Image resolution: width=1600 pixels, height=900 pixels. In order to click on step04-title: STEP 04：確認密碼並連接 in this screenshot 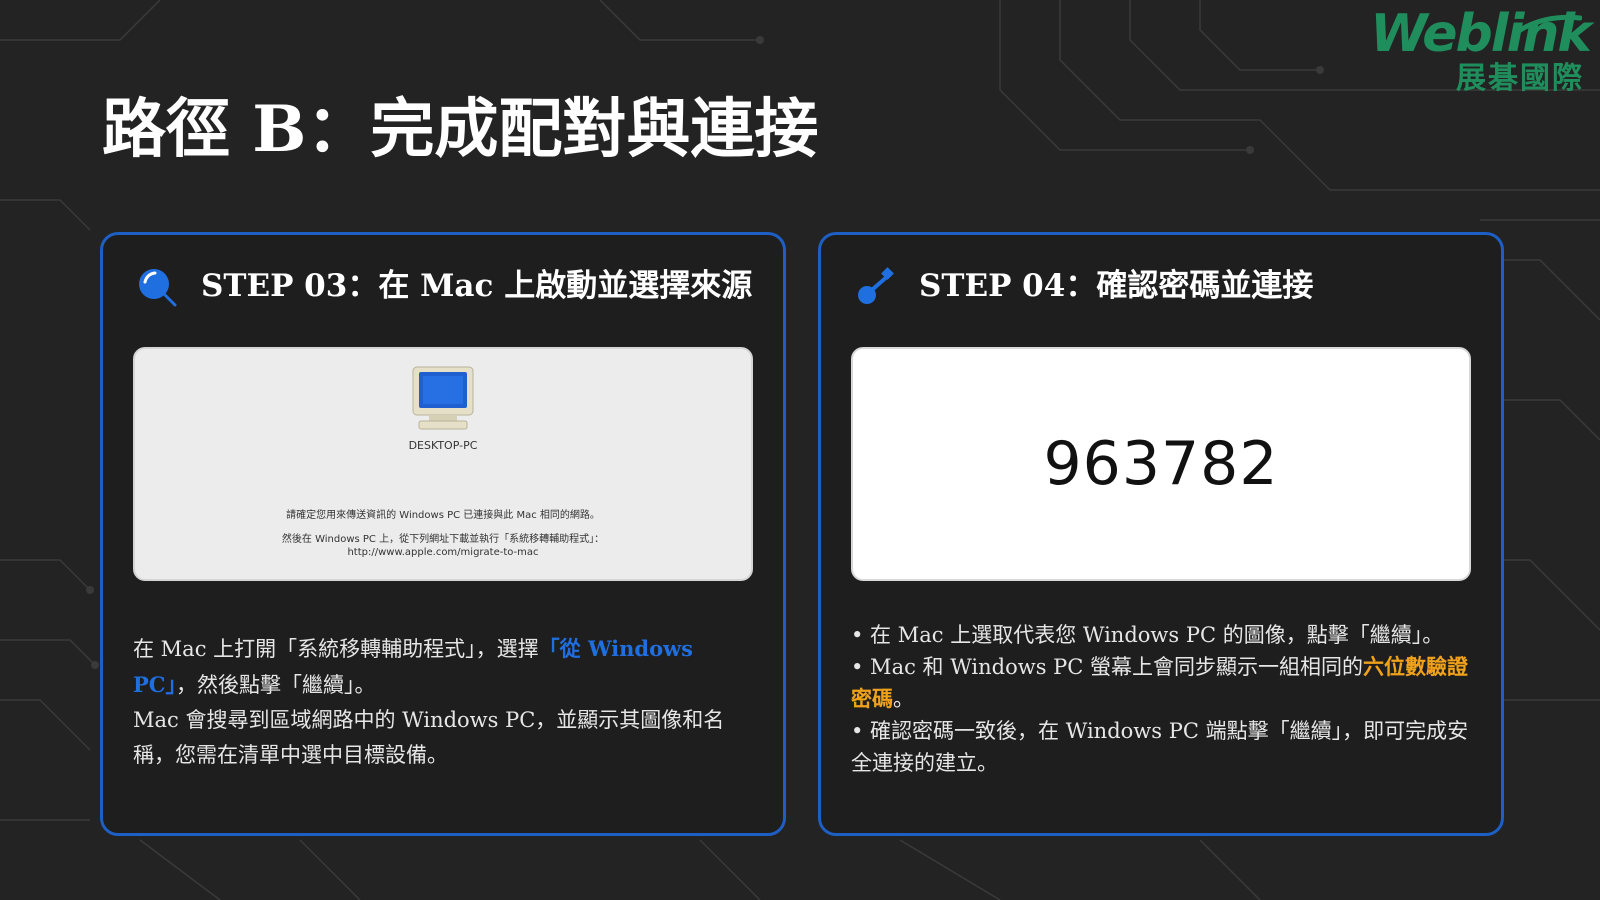, I will do `click(1116, 286)`.